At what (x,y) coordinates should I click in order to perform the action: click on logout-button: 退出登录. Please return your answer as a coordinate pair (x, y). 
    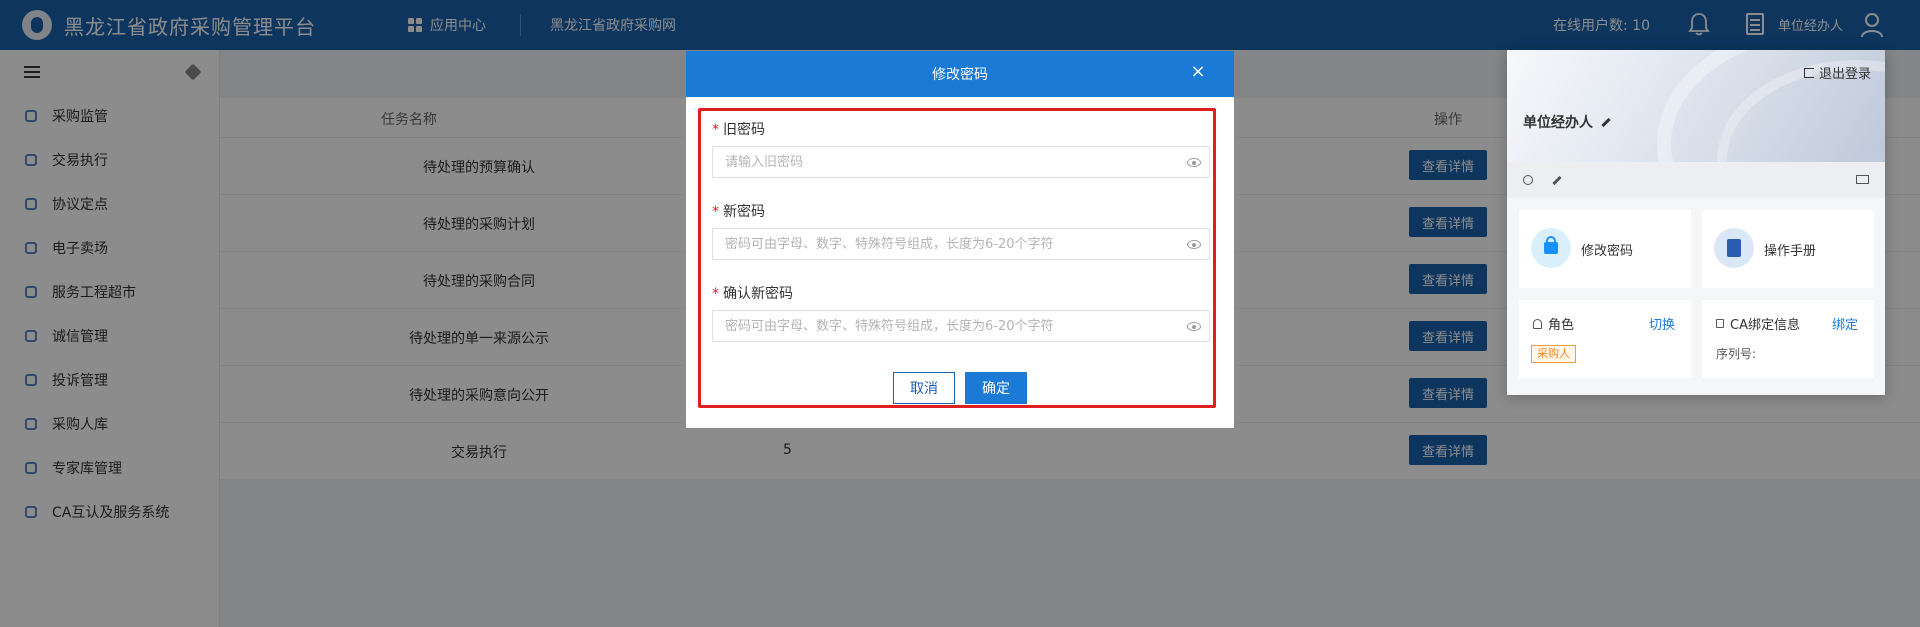
    Looking at the image, I should click on (1837, 72).